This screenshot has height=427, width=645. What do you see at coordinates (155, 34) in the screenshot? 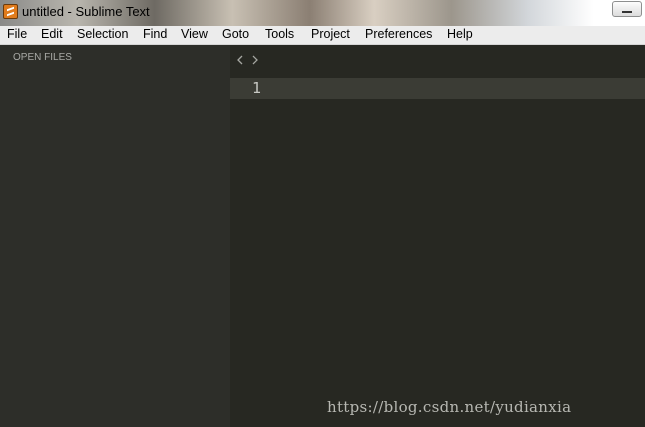
I see `menu-find: Find` at bounding box center [155, 34].